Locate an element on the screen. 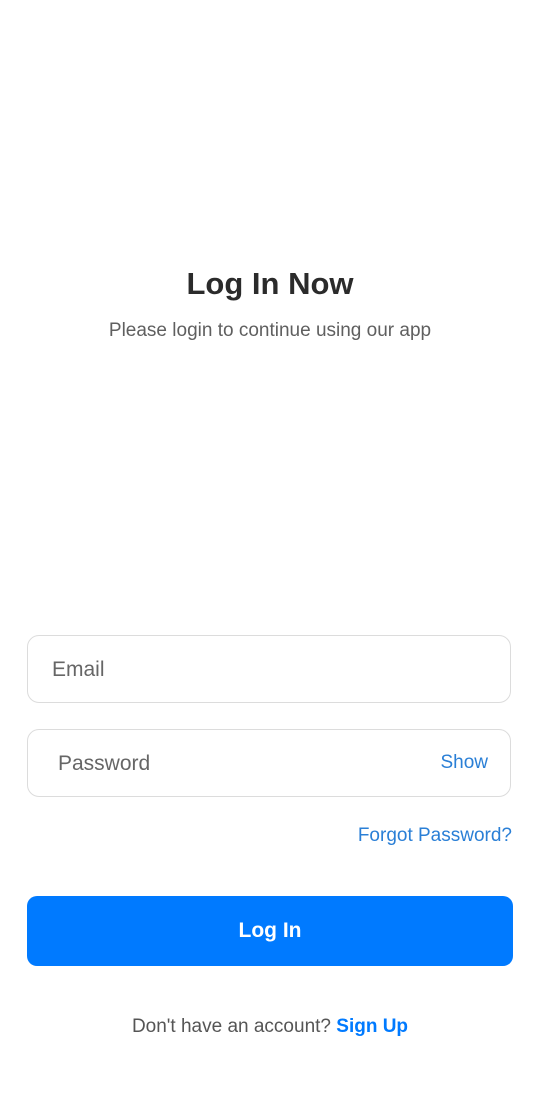 The image size is (540, 1111). signup-prompt: Don't have an account? Sign Up is located at coordinates (270, 1027).